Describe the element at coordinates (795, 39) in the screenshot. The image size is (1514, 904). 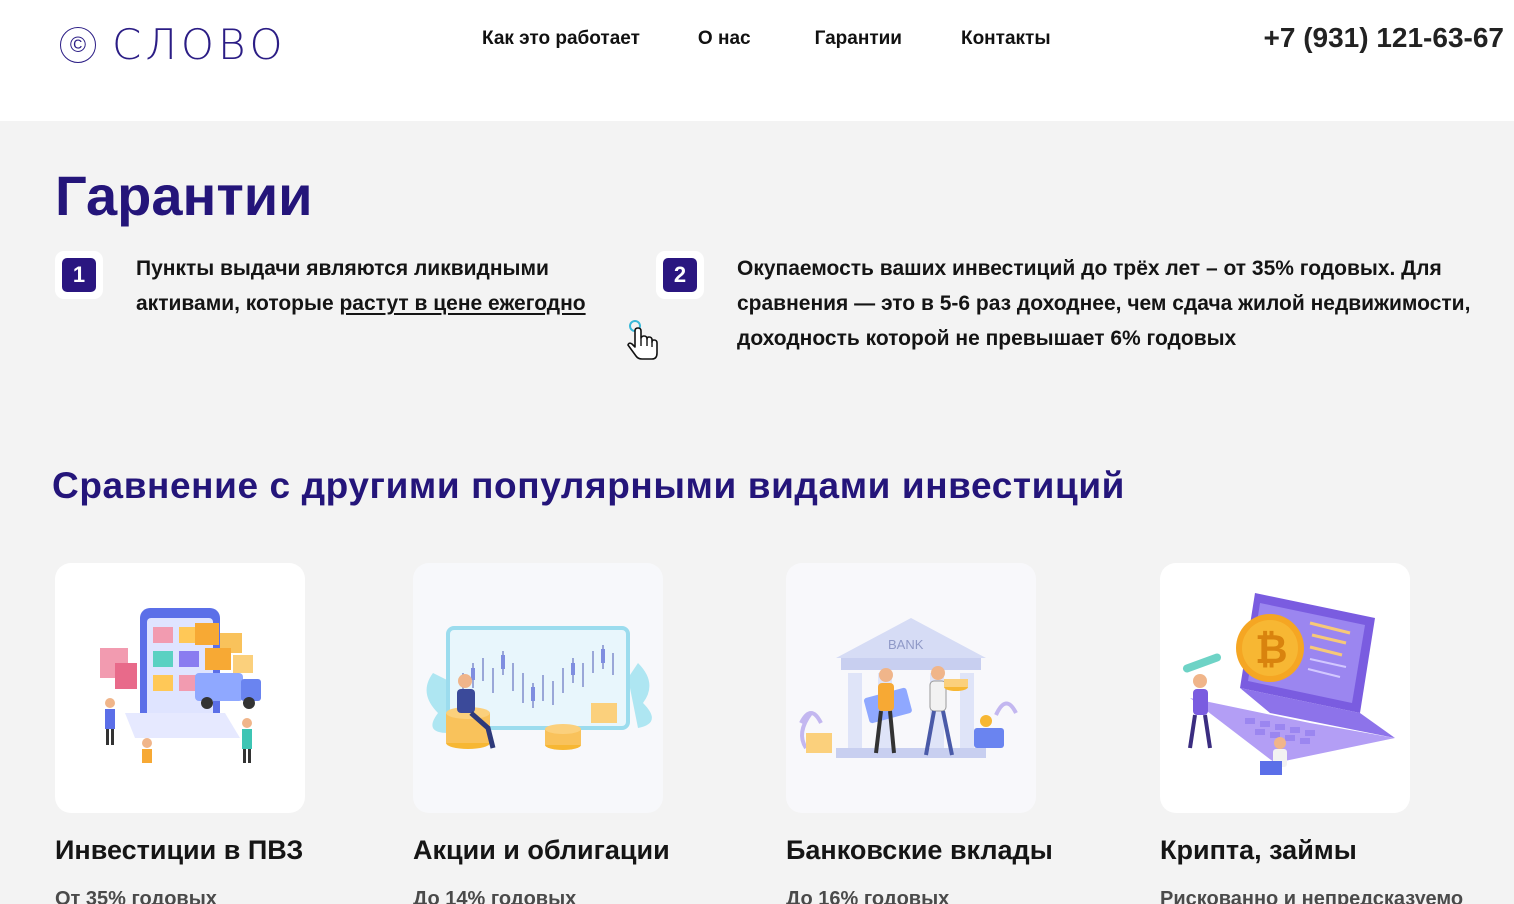
I see `main-nav: Как это работает О нас Гарантии Контакты` at that location.